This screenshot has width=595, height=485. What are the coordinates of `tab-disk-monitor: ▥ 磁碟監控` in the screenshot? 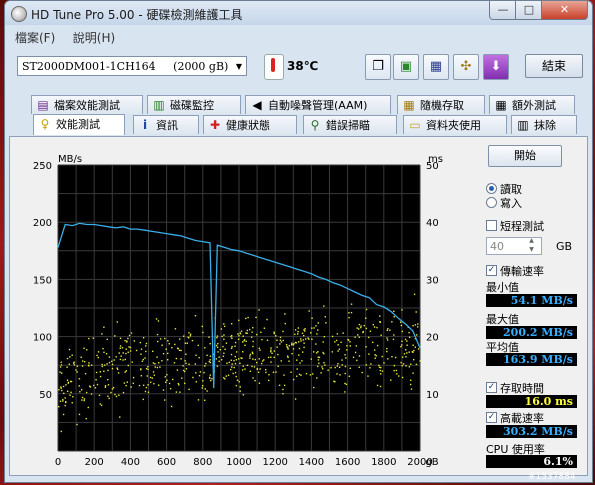 It's located at (194, 104).